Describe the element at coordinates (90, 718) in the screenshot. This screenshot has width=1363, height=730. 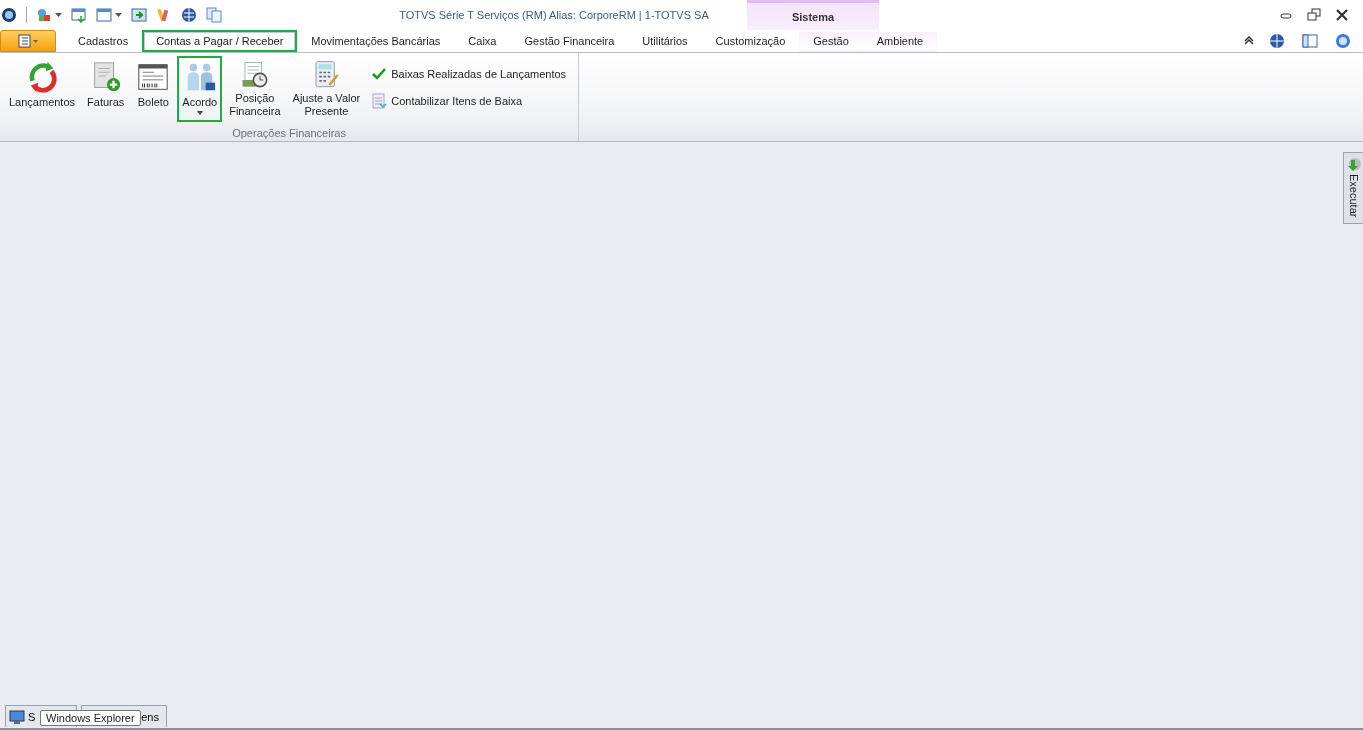
I see `tooltip: Windows Explorer` at that location.